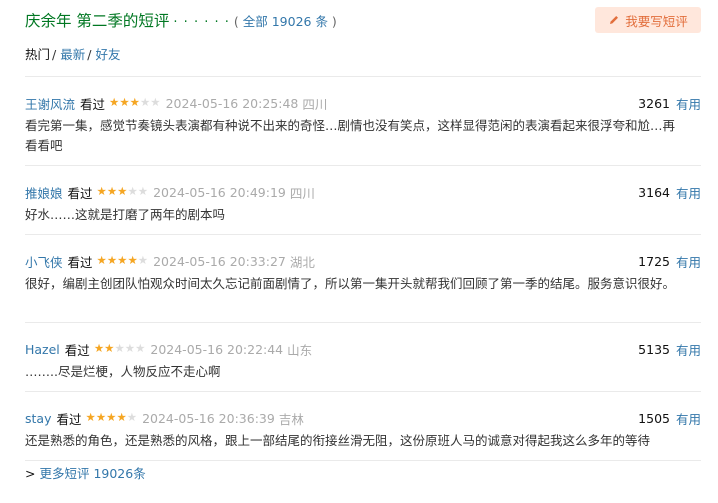 This screenshot has height=503, width=718. Describe the element at coordinates (97, 21) in the screenshot. I see `section-title: 庆余年 第二季的短评` at that location.